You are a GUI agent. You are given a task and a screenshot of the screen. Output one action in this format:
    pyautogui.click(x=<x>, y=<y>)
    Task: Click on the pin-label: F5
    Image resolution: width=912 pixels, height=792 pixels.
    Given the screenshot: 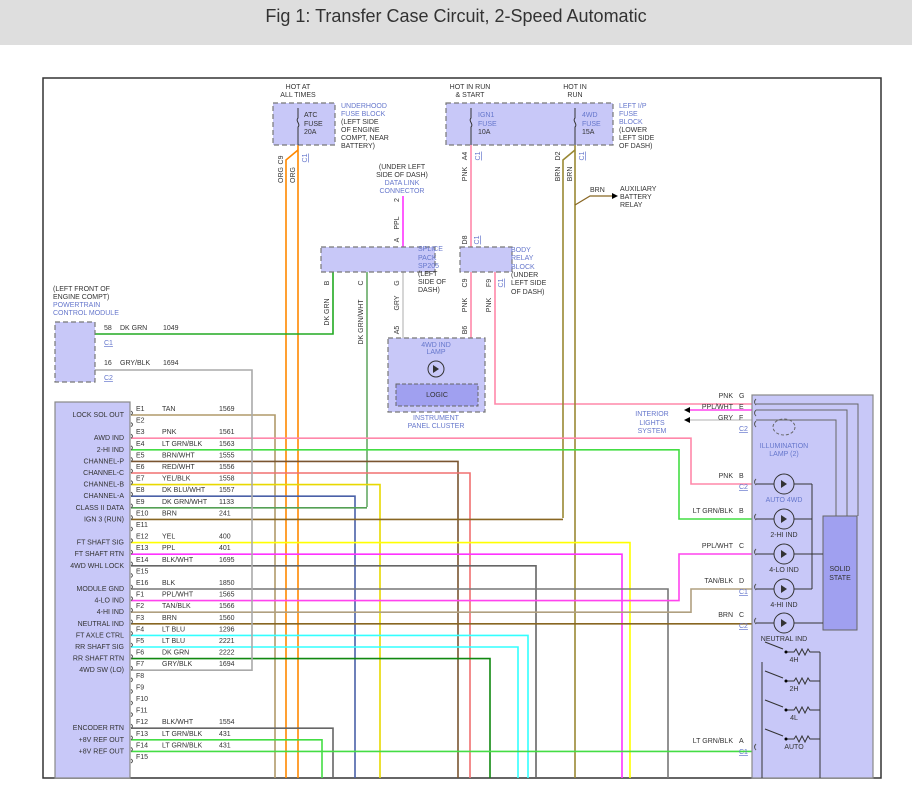 What is the action you would take?
    pyautogui.click(x=140, y=641)
    